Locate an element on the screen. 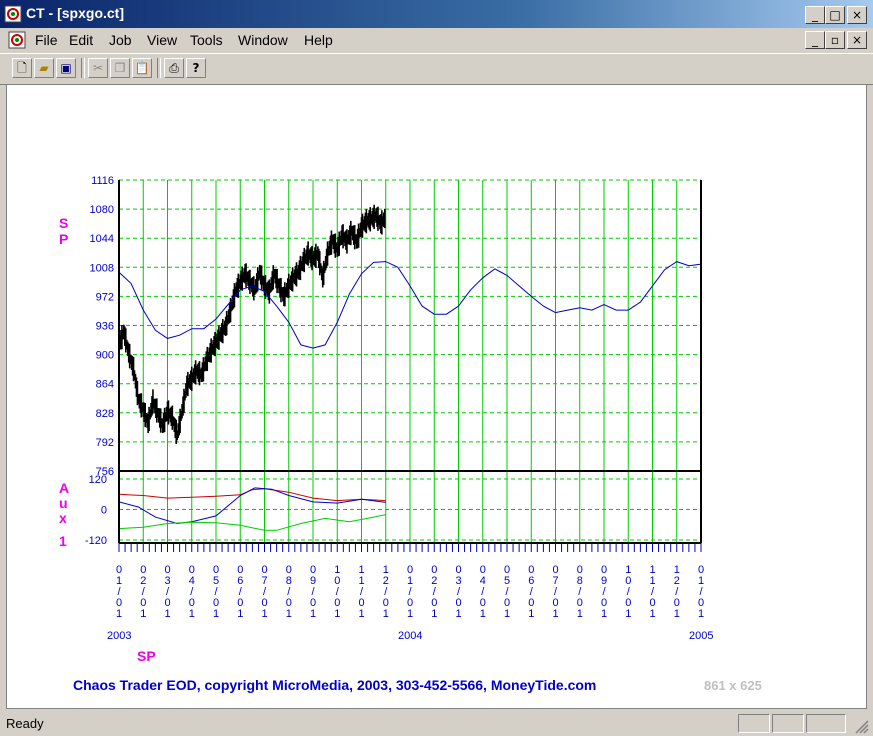  y-tick-label: 1080 is located at coordinates (102, 210).